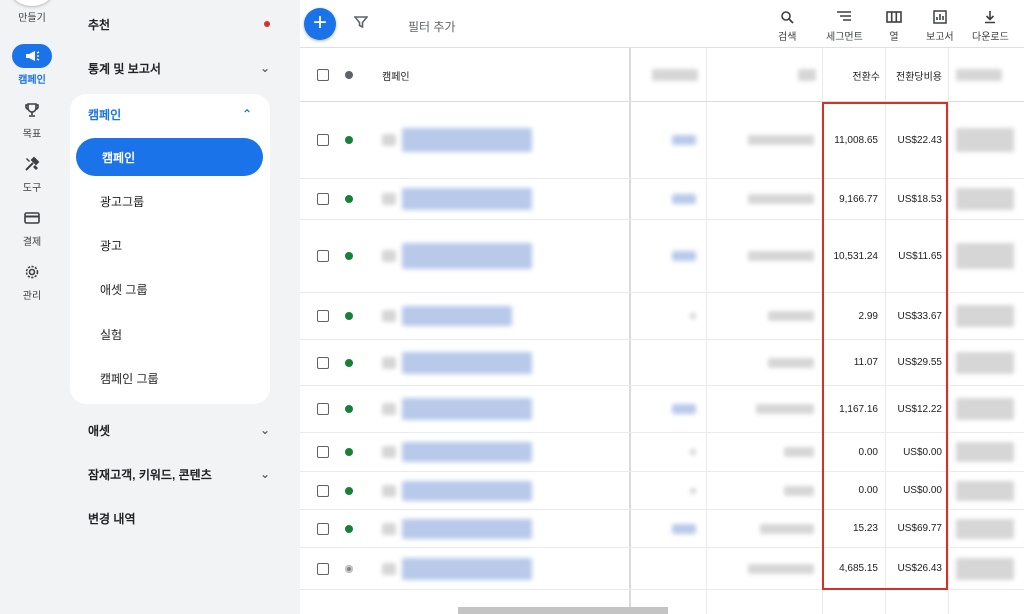  I want to click on cost-per-conversion-cell: US$22.43, so click(919, 140).